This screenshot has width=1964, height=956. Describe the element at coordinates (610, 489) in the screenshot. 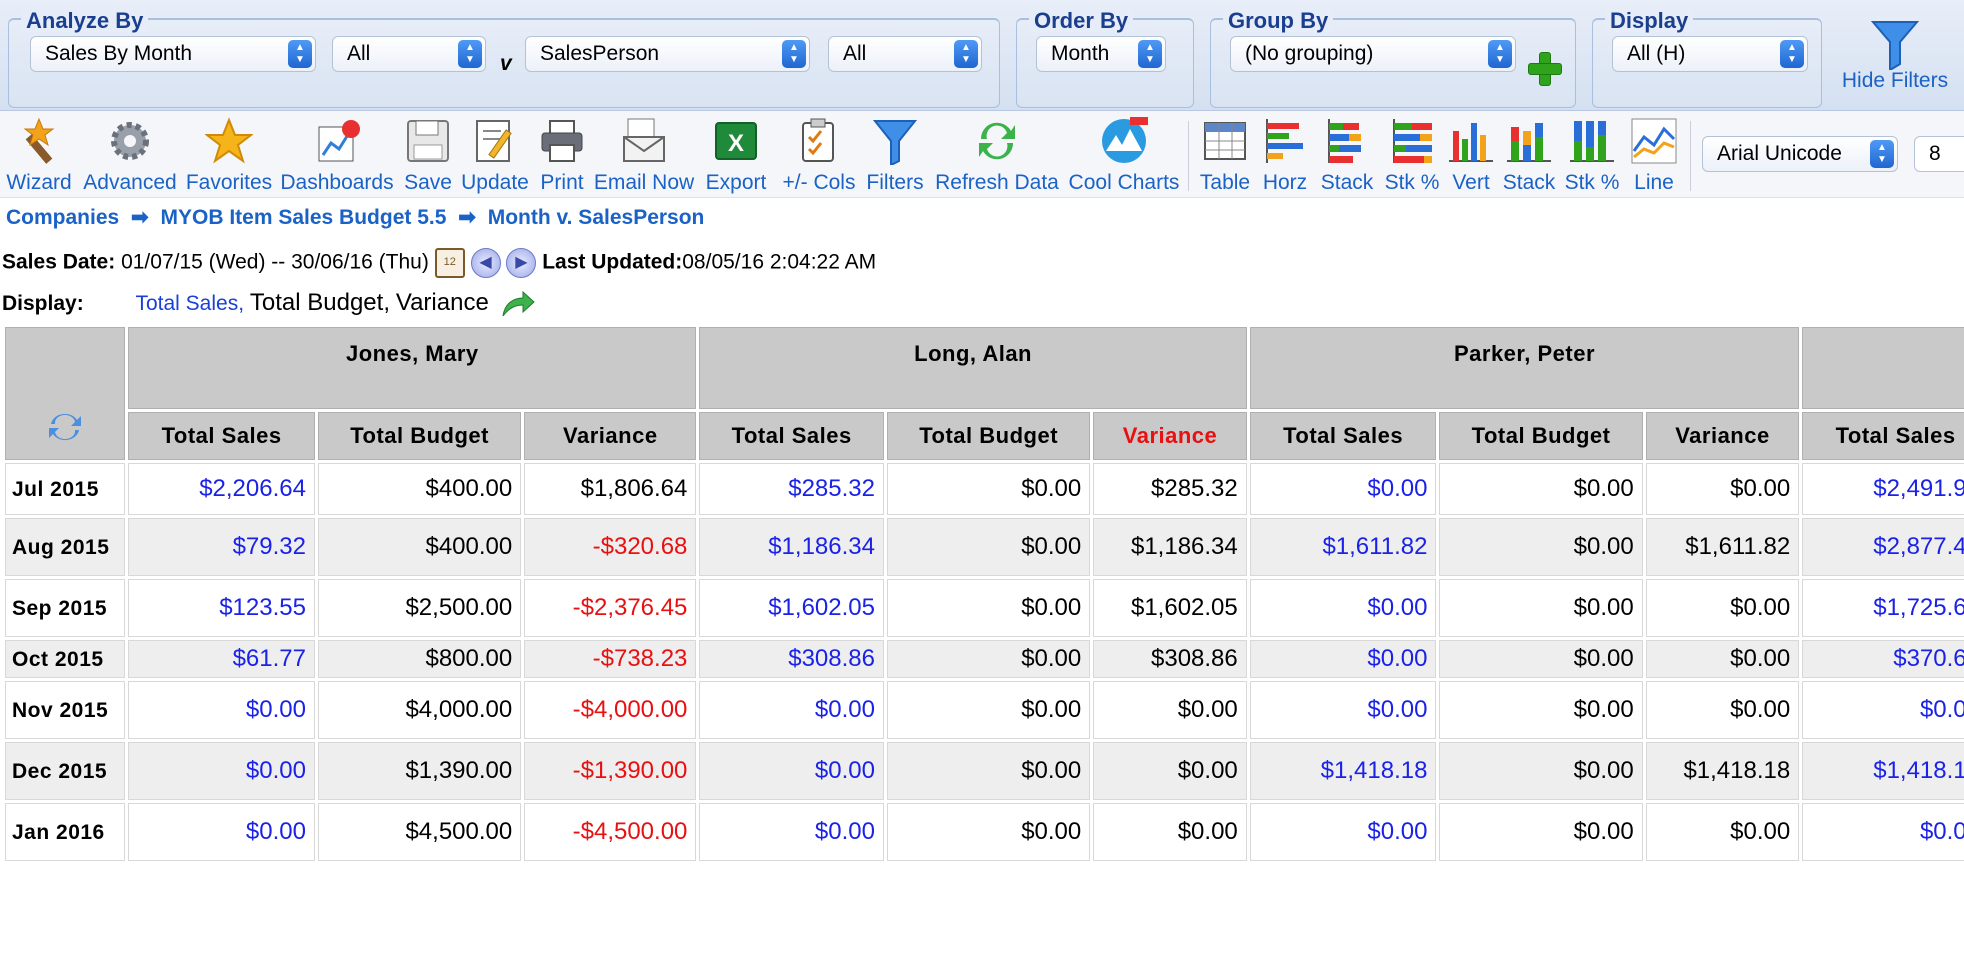

I see `table-cell: $1,806.64` at that location.